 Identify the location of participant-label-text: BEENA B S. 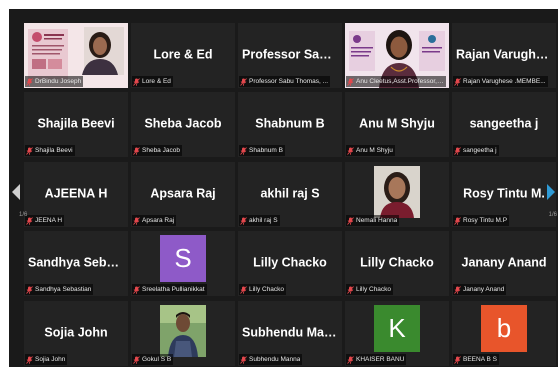
(480, 359).